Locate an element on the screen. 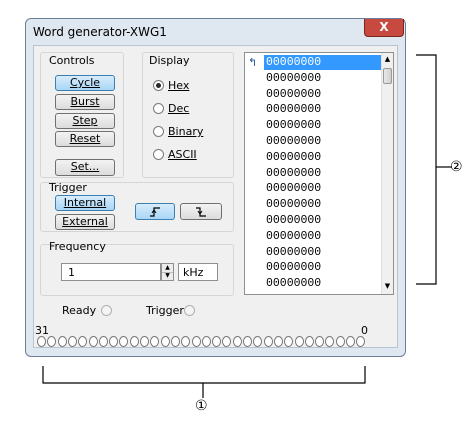 Image resolution: width=474 pixels, height=425 pixels. marker-2: ② is located at coordinates (456, 167).